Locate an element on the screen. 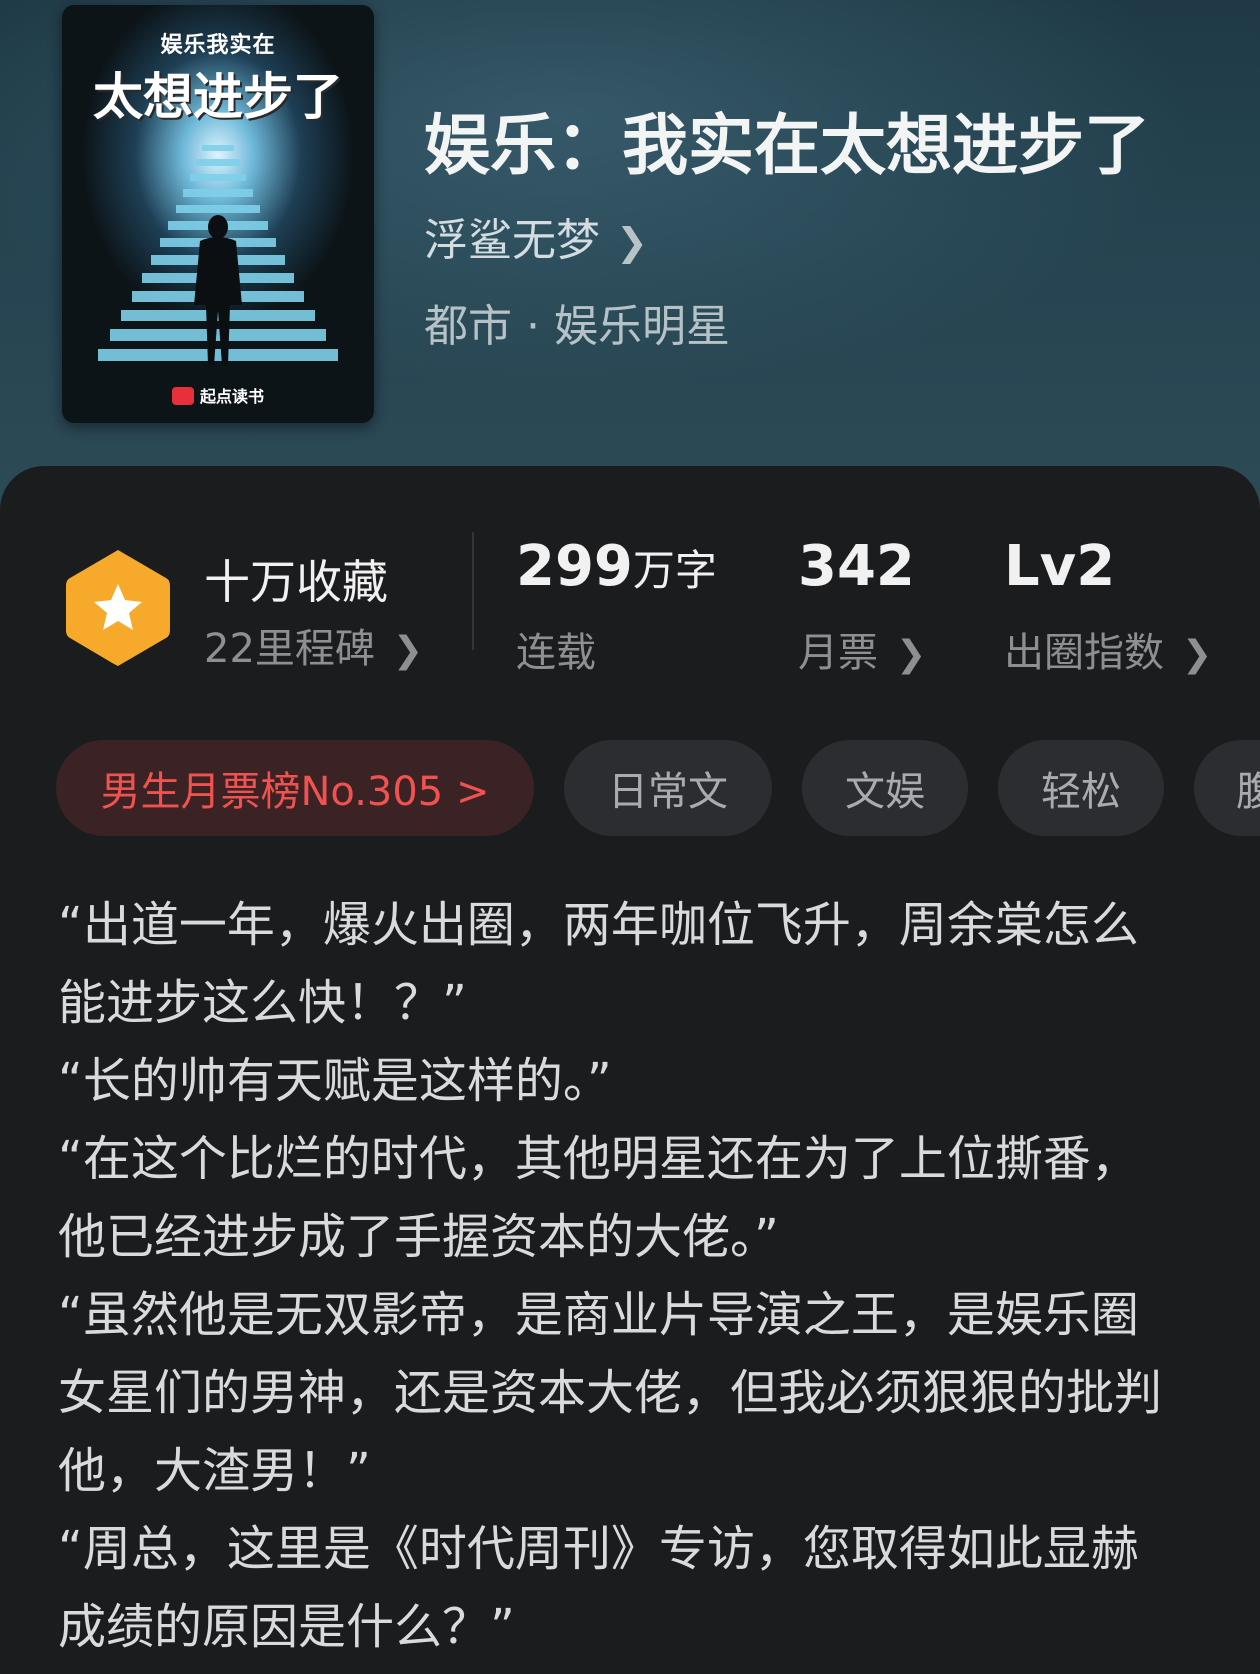  tag-entertainment: 文娱 is located at coordinates (885, 788).